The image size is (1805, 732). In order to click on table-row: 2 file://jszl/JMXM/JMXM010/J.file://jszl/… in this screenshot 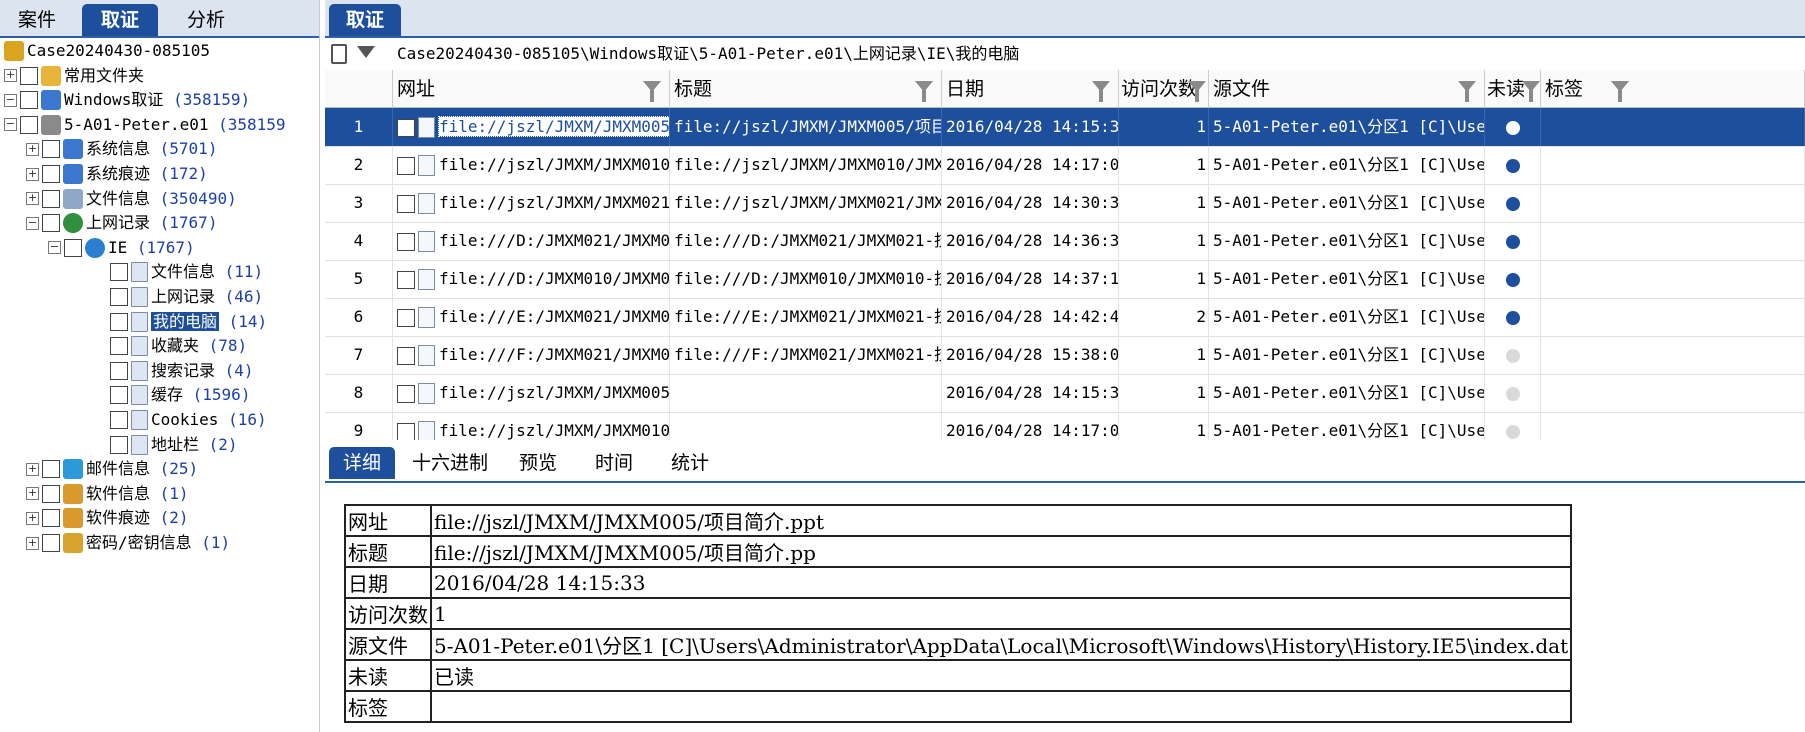, I will do `click(1065, 165)`.